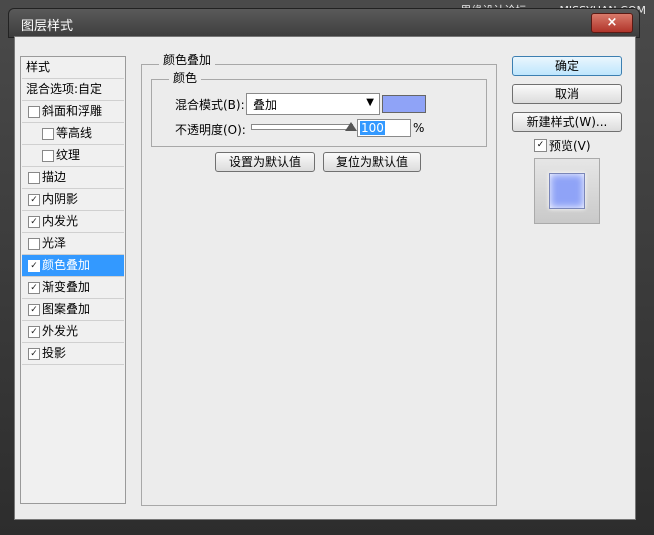 The width and height of the screenshot is (654, 535). Describe the element at coordinates (54, 177) in the screenshot. I see `style-item-label: 描边` at that location.